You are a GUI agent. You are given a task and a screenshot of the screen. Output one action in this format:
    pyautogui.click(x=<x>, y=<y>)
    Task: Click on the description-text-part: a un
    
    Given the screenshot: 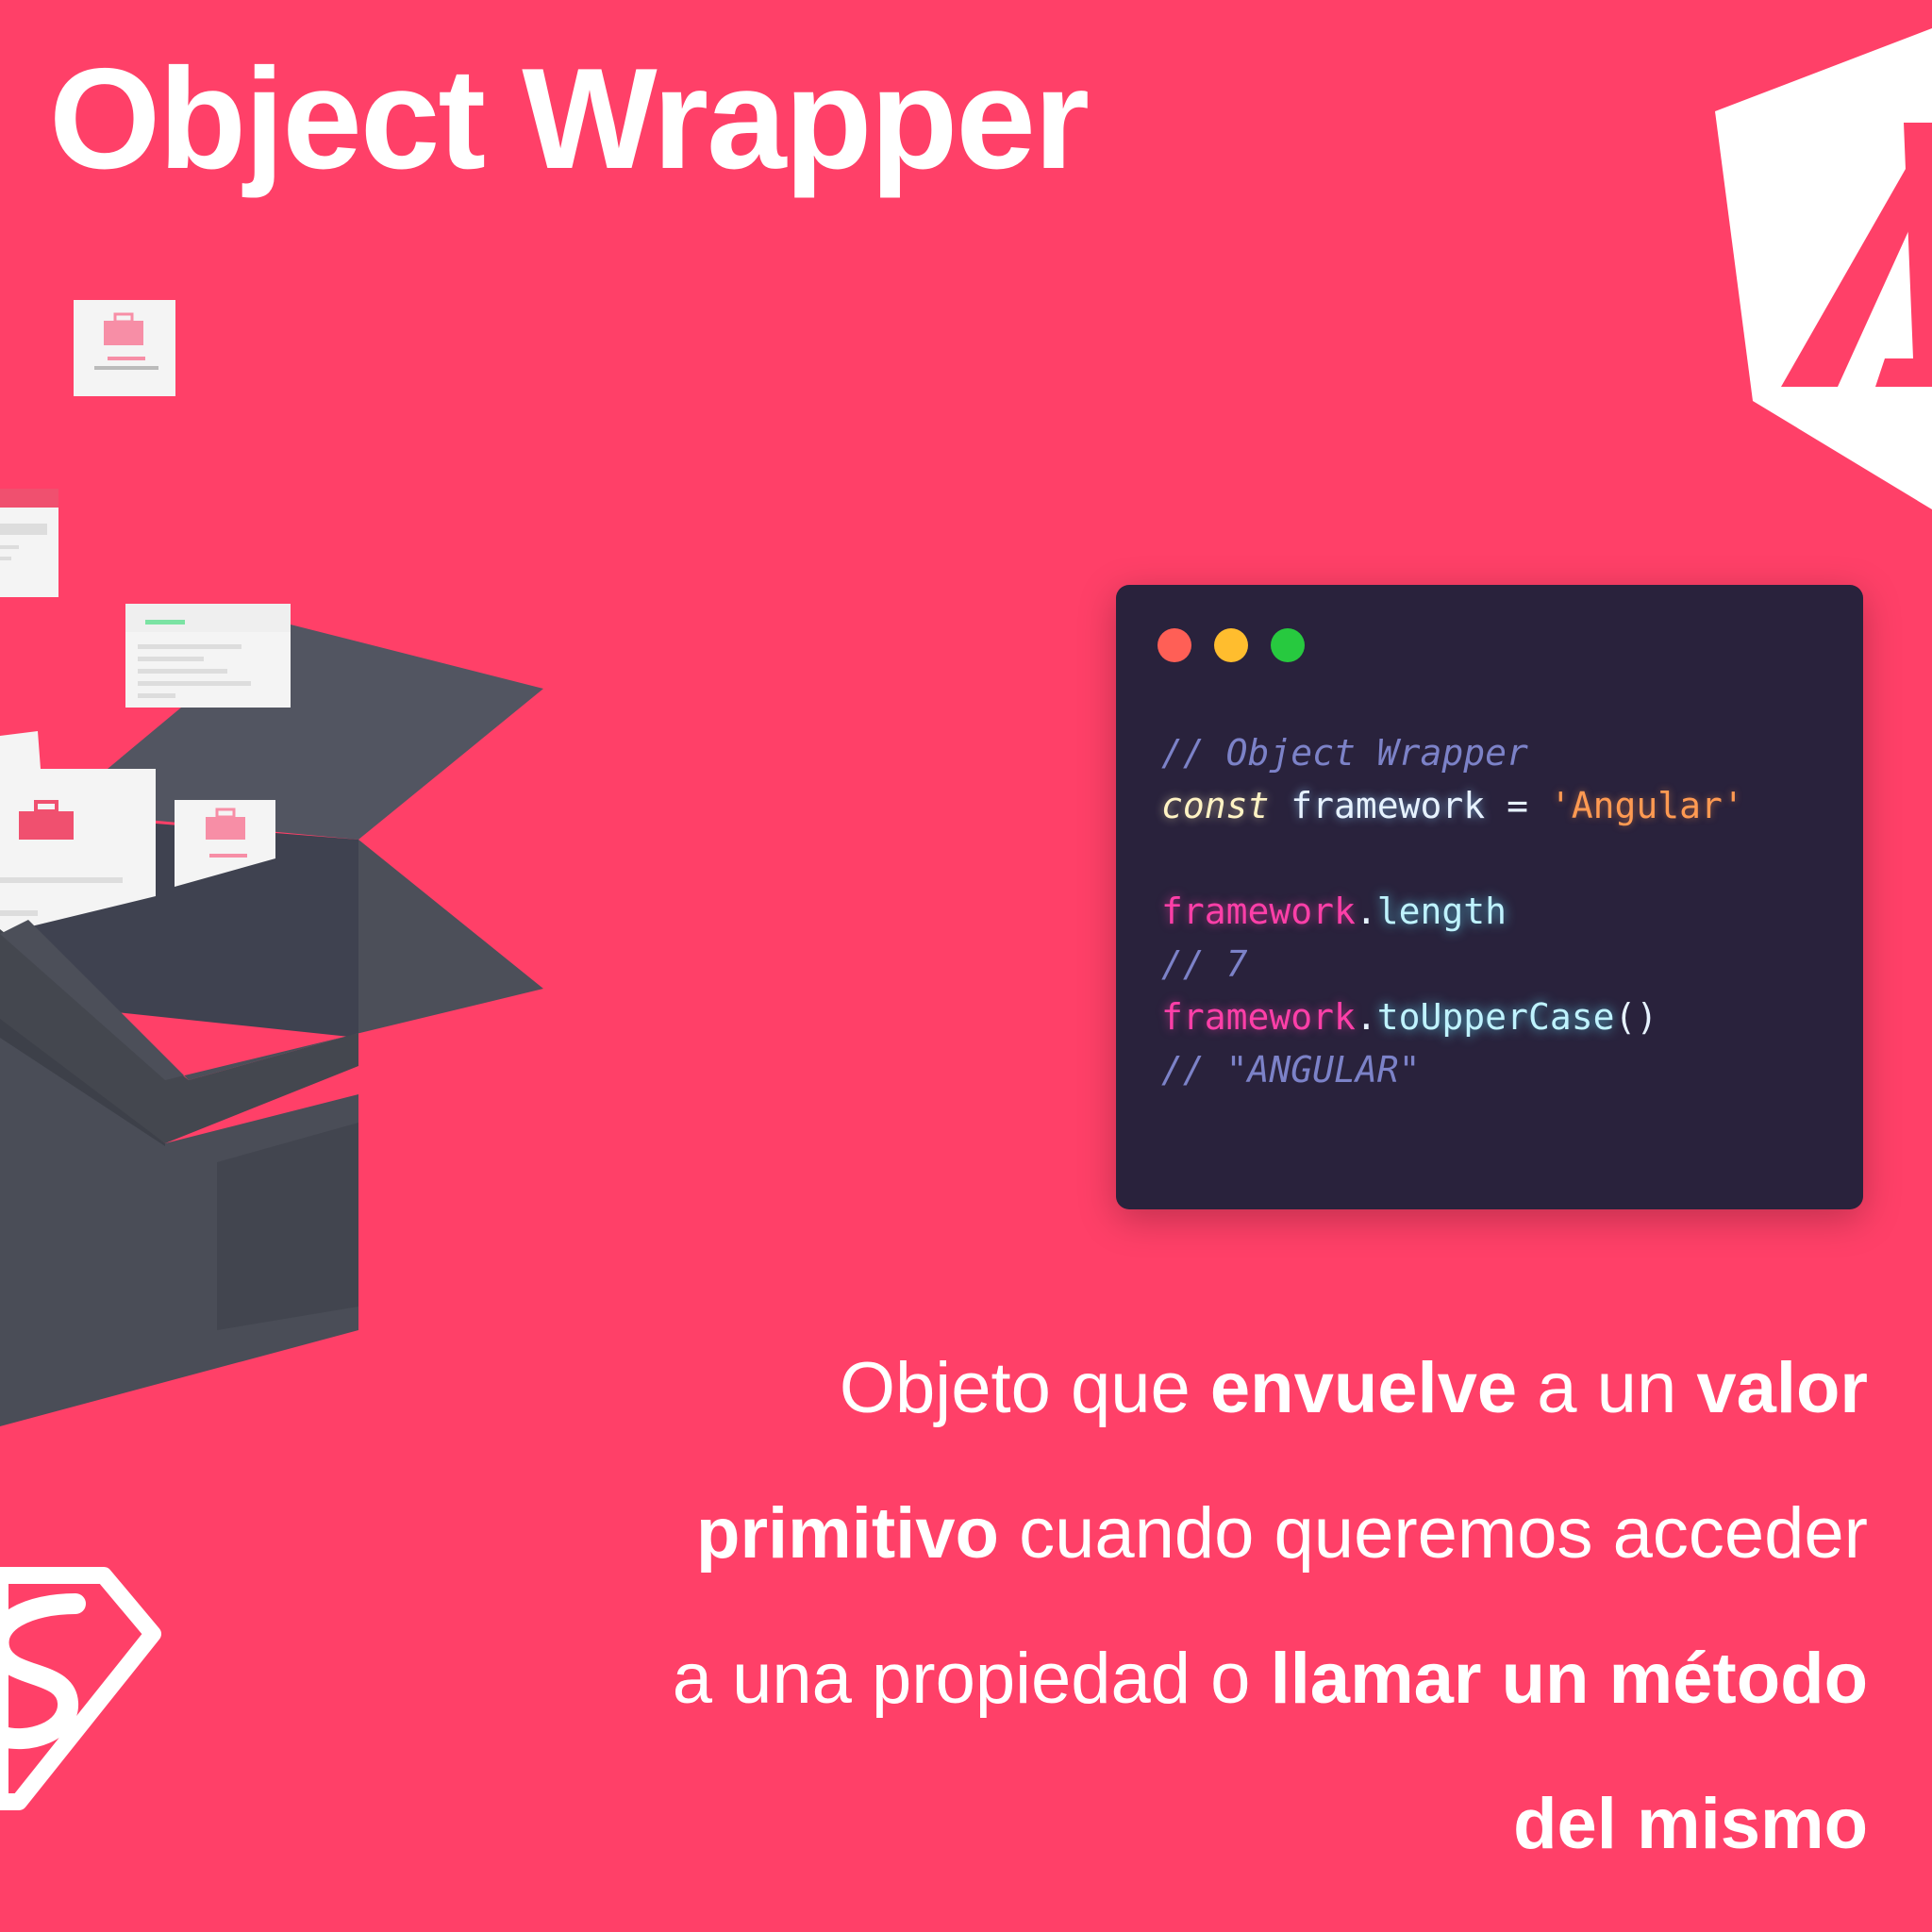 What is the action you would take?
    pyautogui.click(x=1607, y=1388)
    